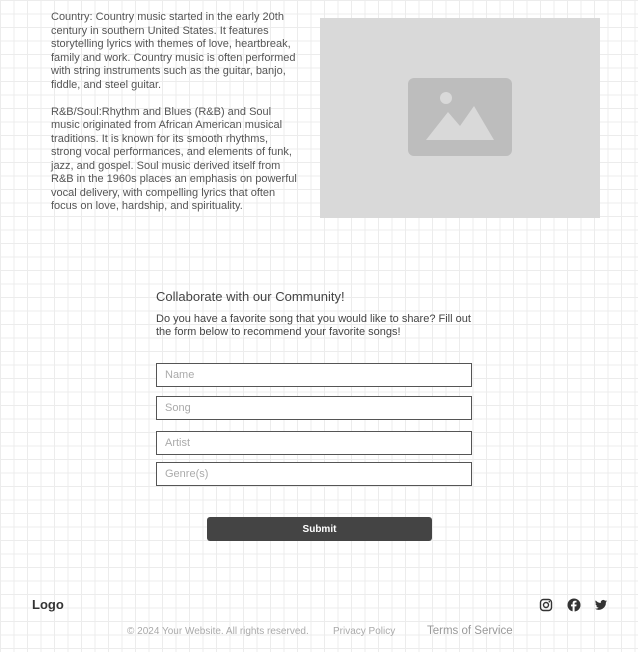 The image size is (638, 652). What do you see at coordinates (546, 605) in the screenshot?
I see `instagram-icon` at bounding box center [546, 605].